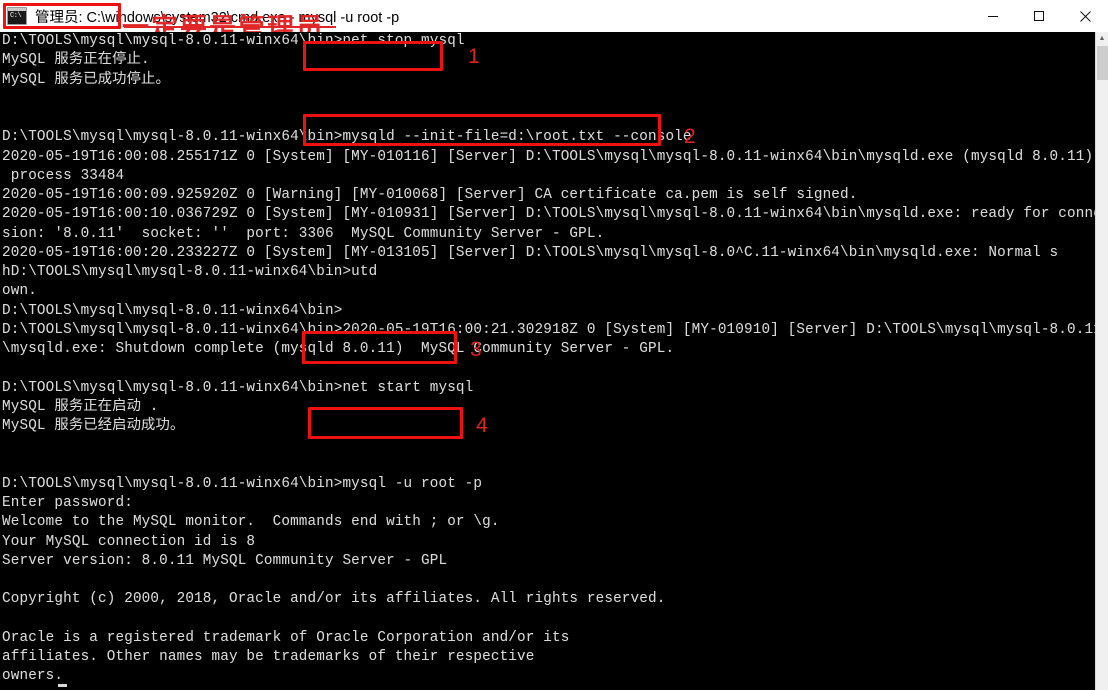 The image size is (1108, 690). I want to click on maximize-button, so click(1039, 16).